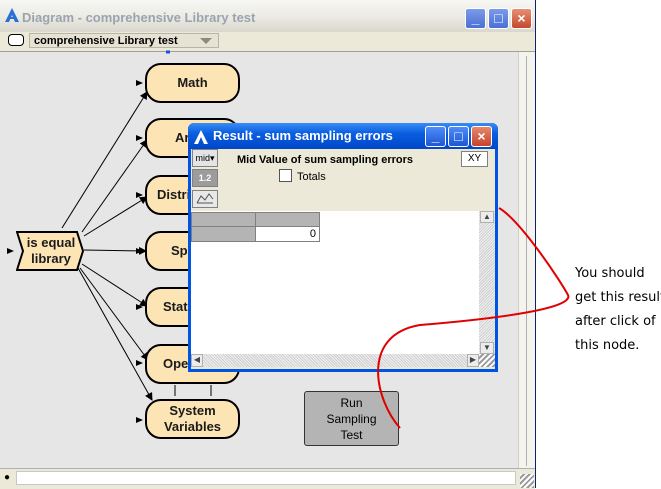 The image size is (661, 489). I want to click on annotation-arrow, so click(473, 318).